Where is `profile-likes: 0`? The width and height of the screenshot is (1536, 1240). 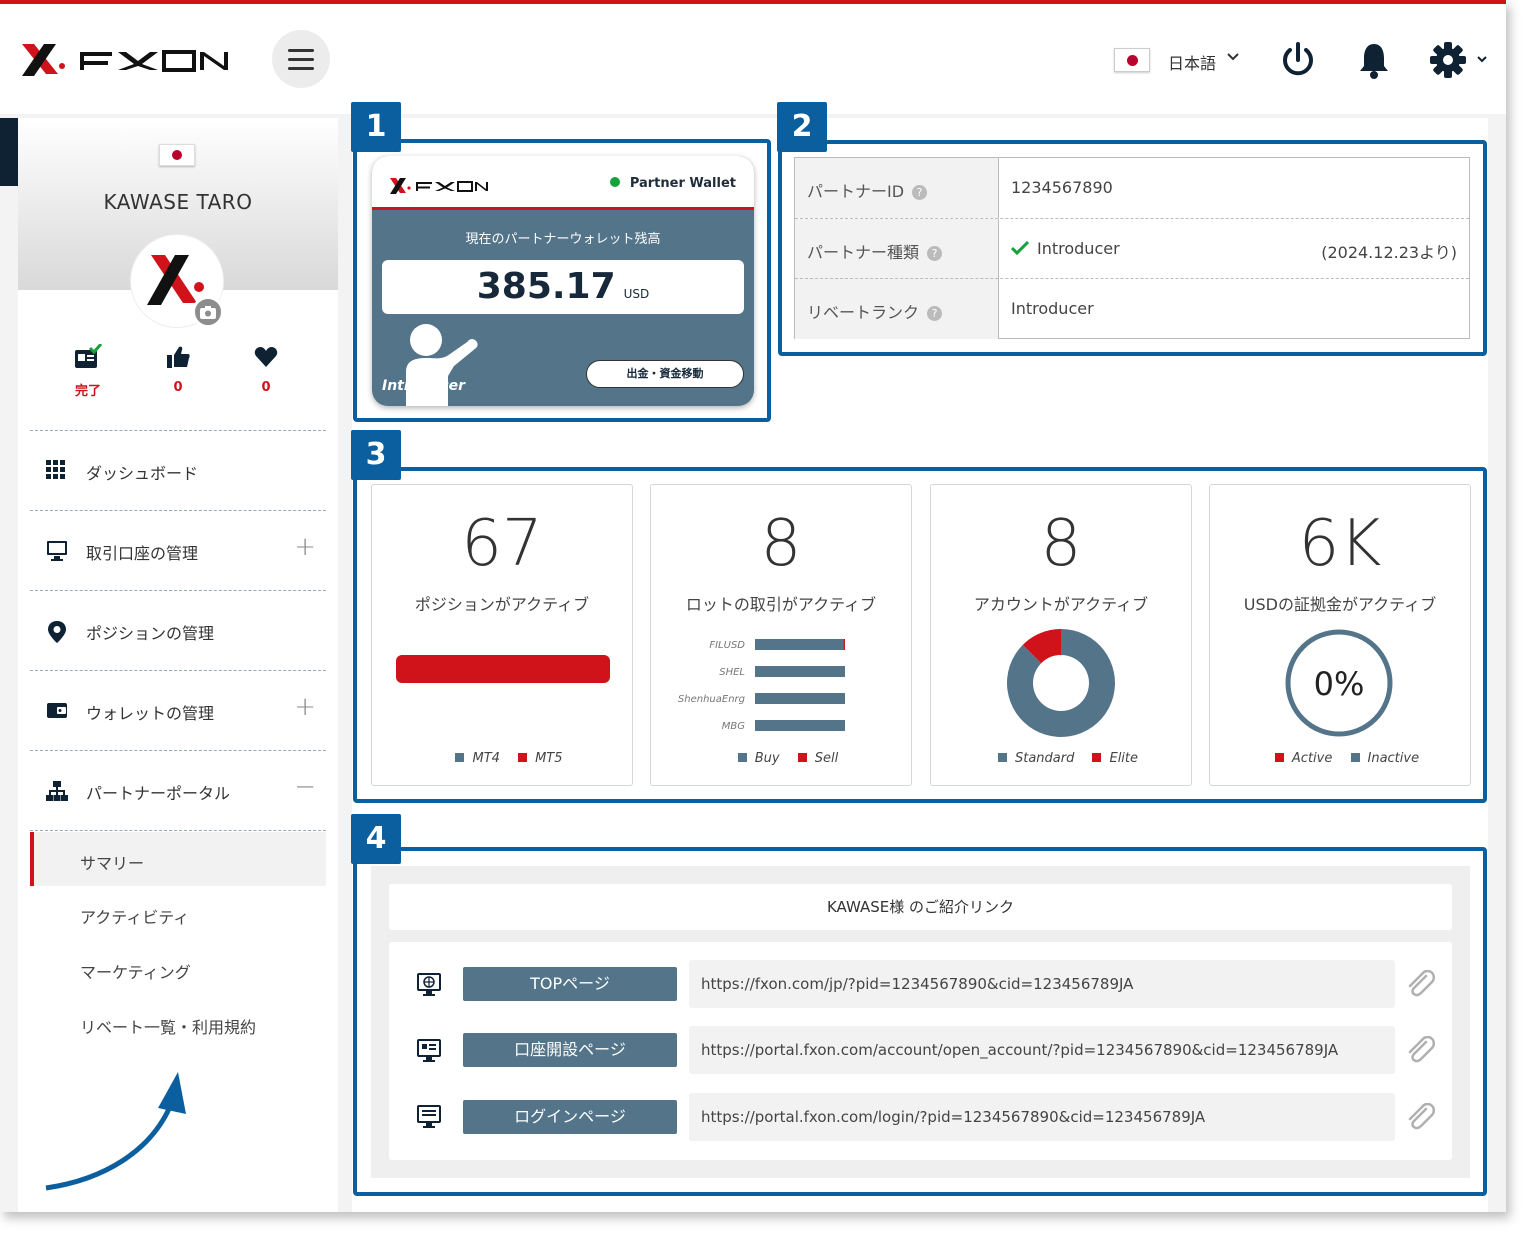
profile-likes: 0 is located at coordinates (178, 369).